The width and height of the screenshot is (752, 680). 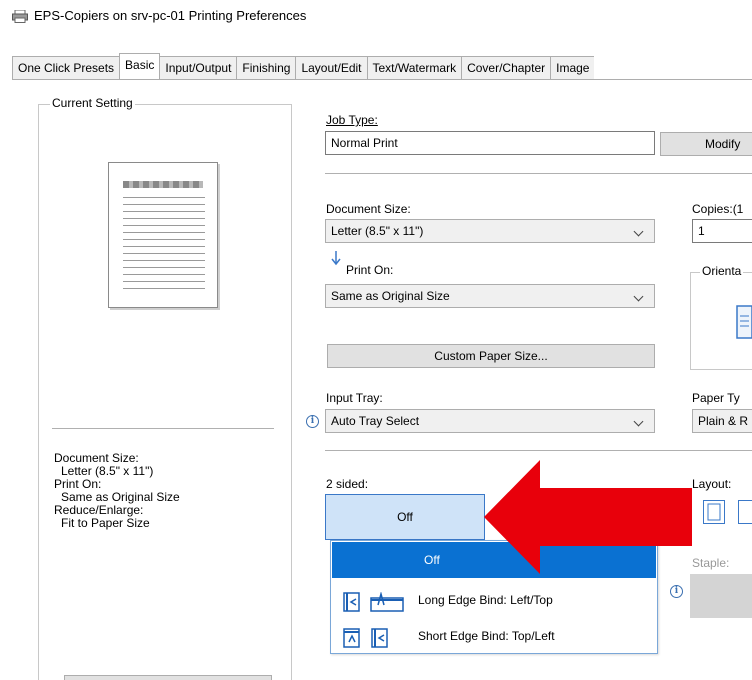 What do you see at coordinates (388, 601) in the screenshot?
I see `long-edge-bind-landscape-icon` at bounding box center [388, 601].